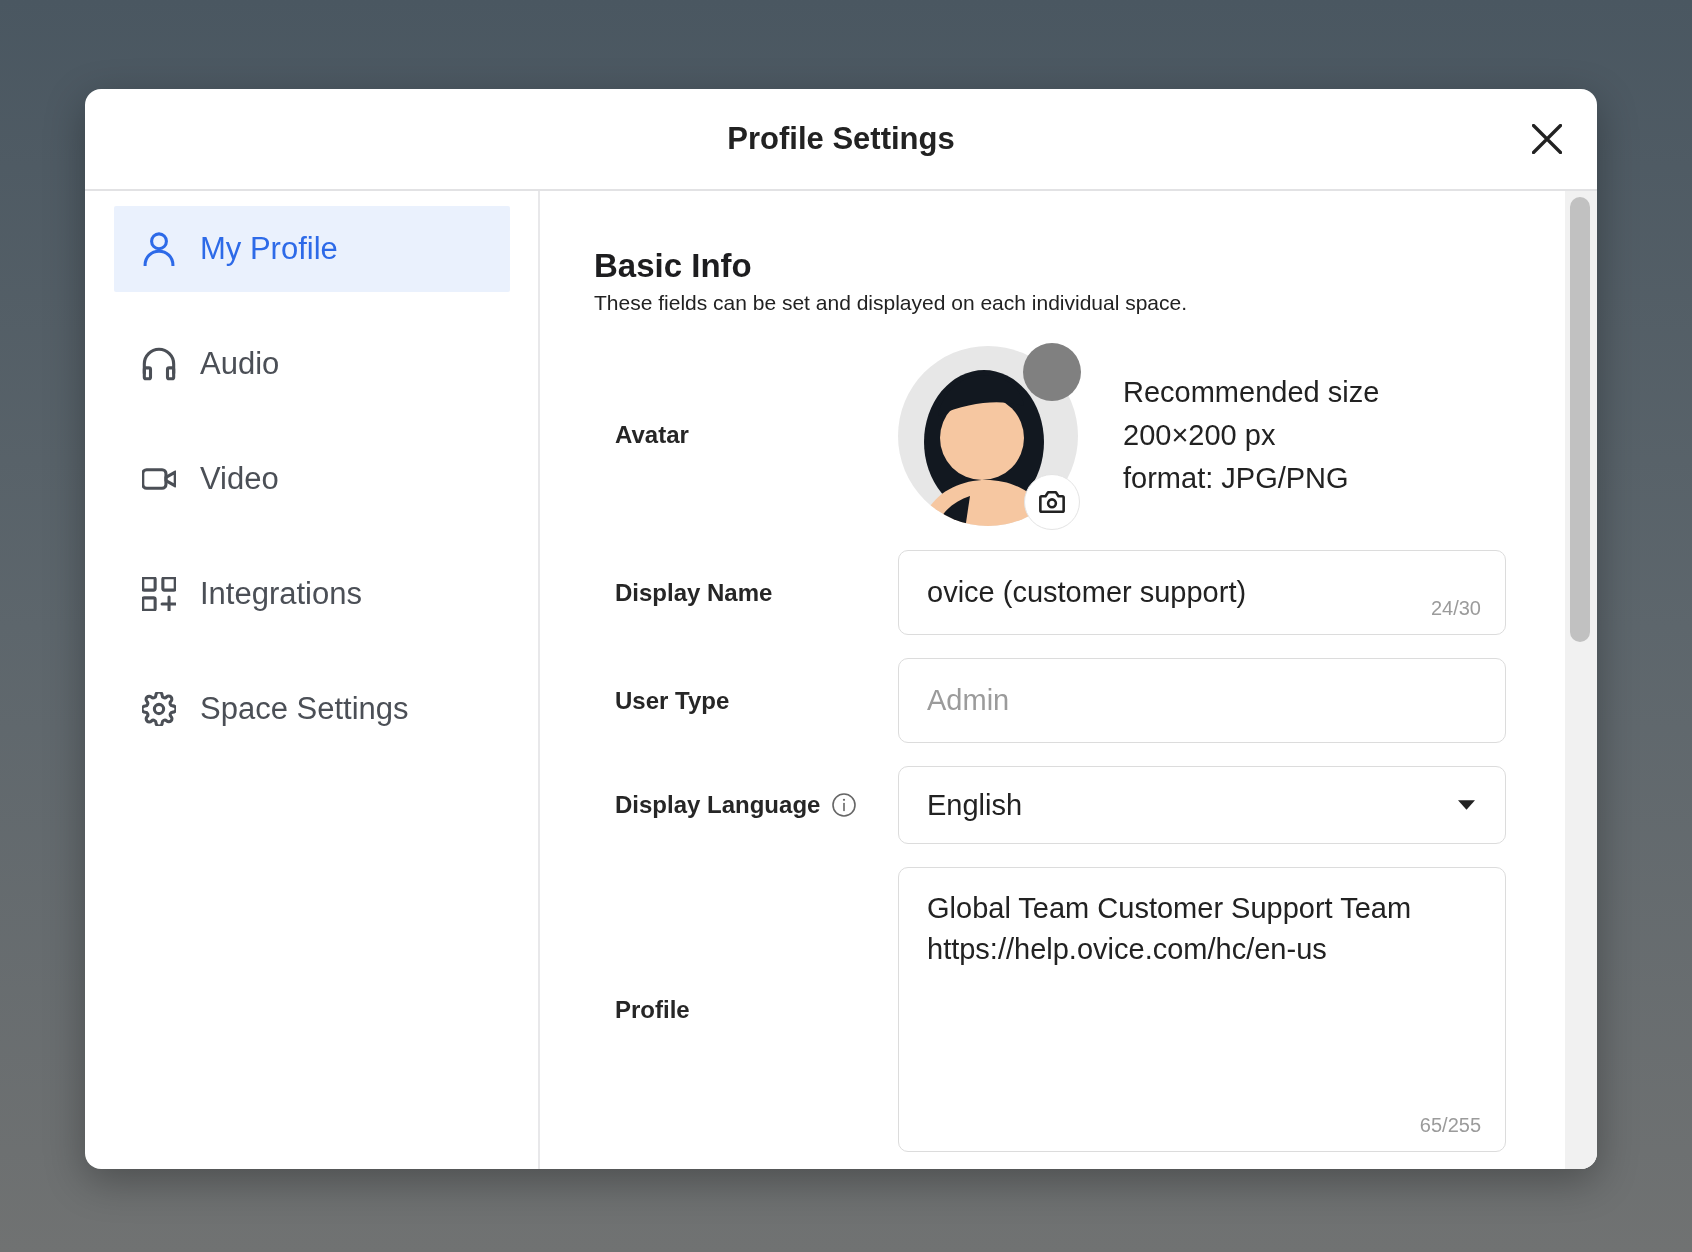 This screenshot has height=1252, width=1692. What do you see at coordinates (312, 249) in the screenshot?
I see `sidebar-item: My Profile` at bounding box center [312, 249].